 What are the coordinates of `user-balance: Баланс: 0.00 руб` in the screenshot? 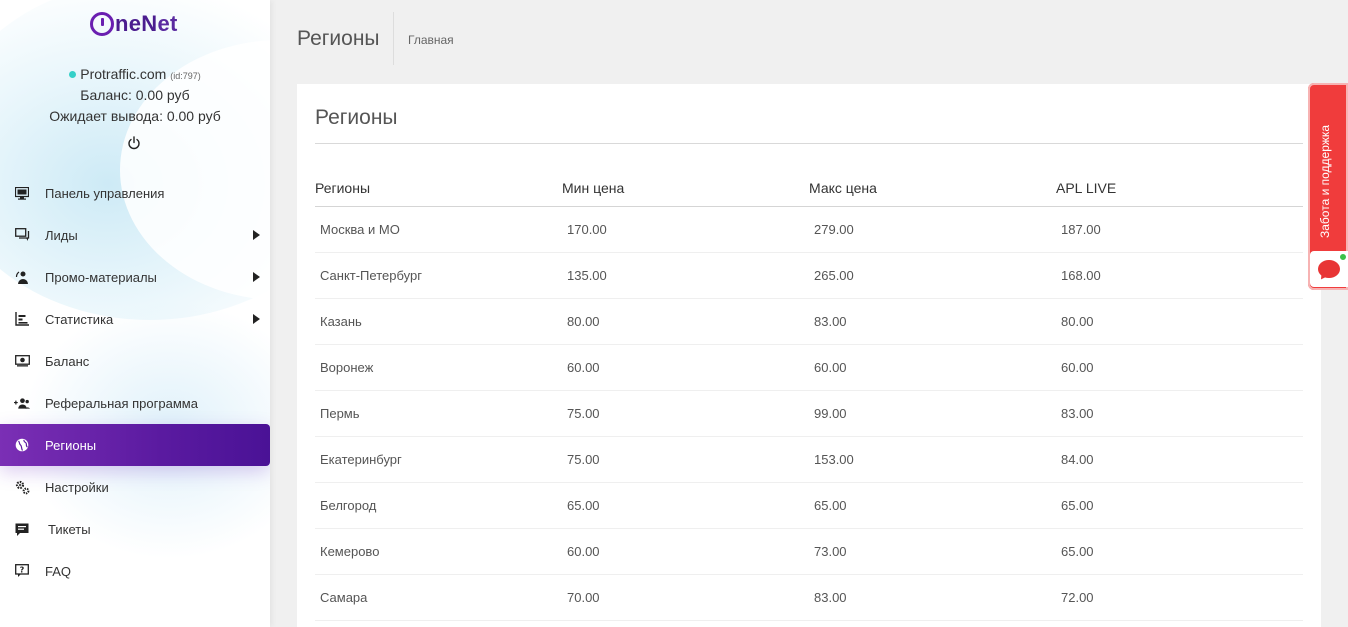 It's located at (135, 95).